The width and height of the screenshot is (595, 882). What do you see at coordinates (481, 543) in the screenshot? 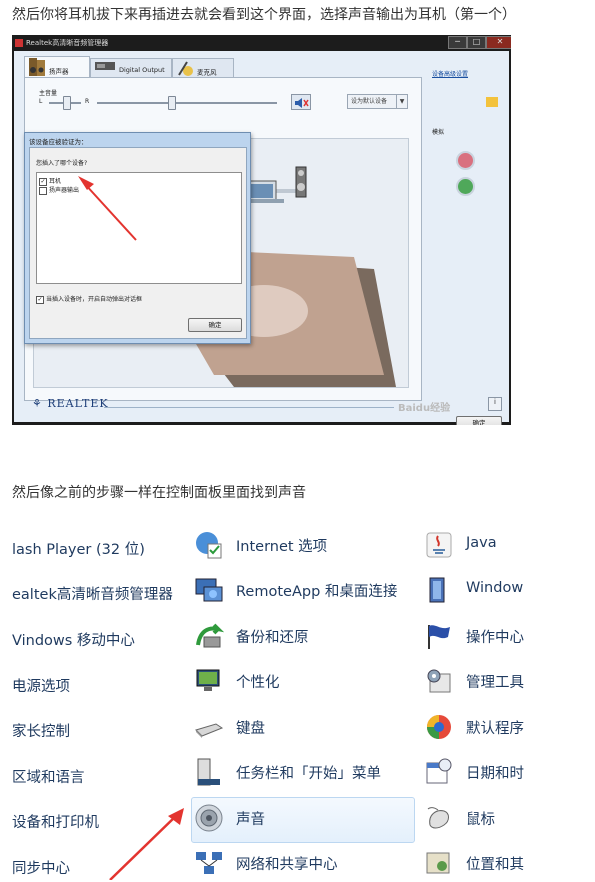
I see `cp-label: Java` at bounding box center [481, 543].